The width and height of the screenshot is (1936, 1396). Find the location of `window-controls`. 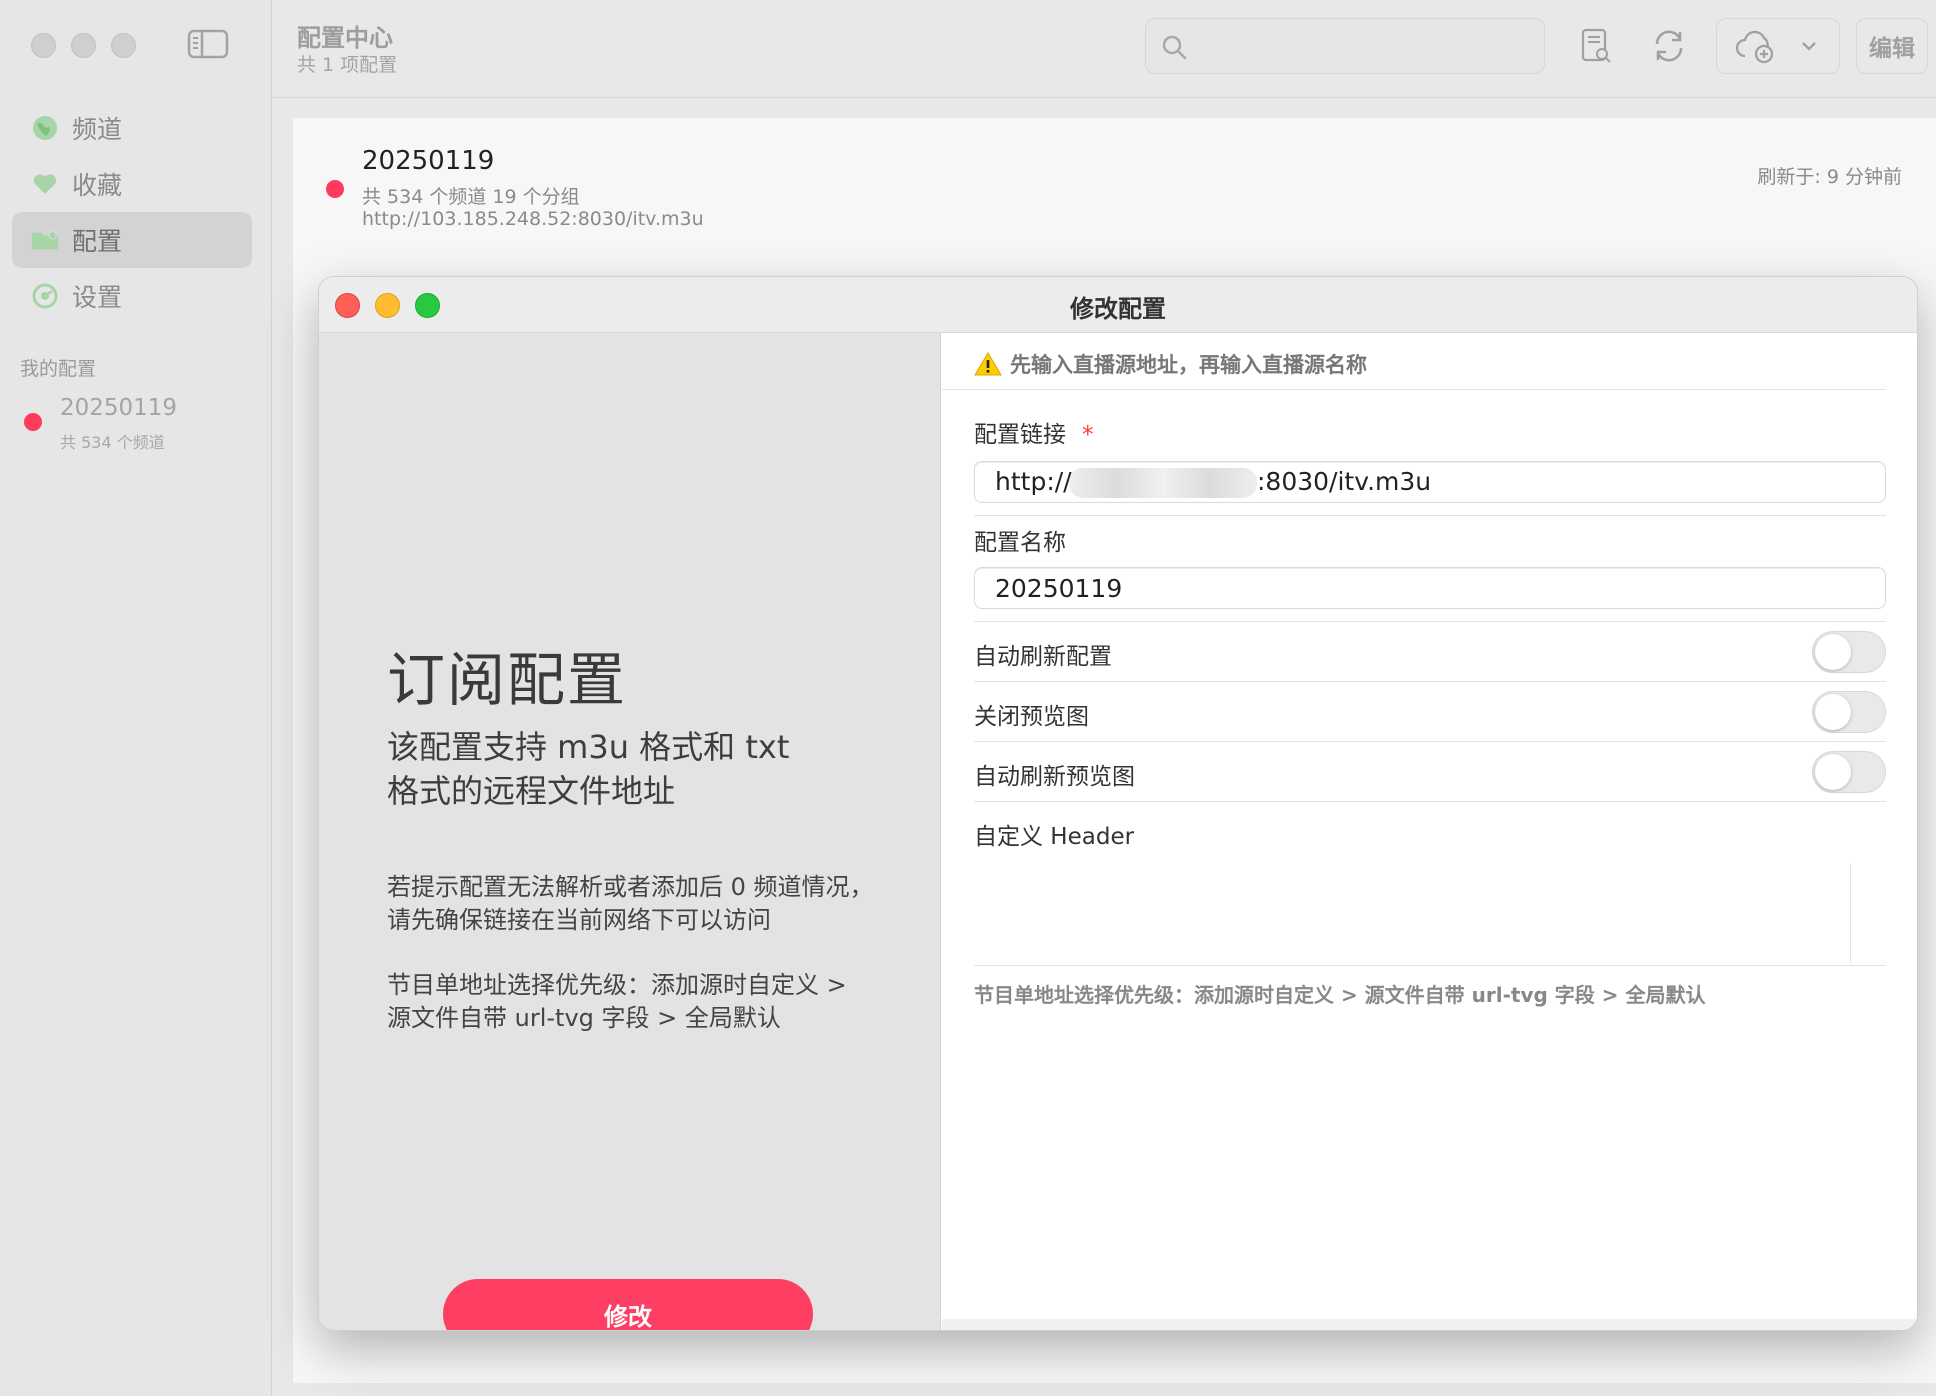

window-controls is located at coordinates (83, 45).